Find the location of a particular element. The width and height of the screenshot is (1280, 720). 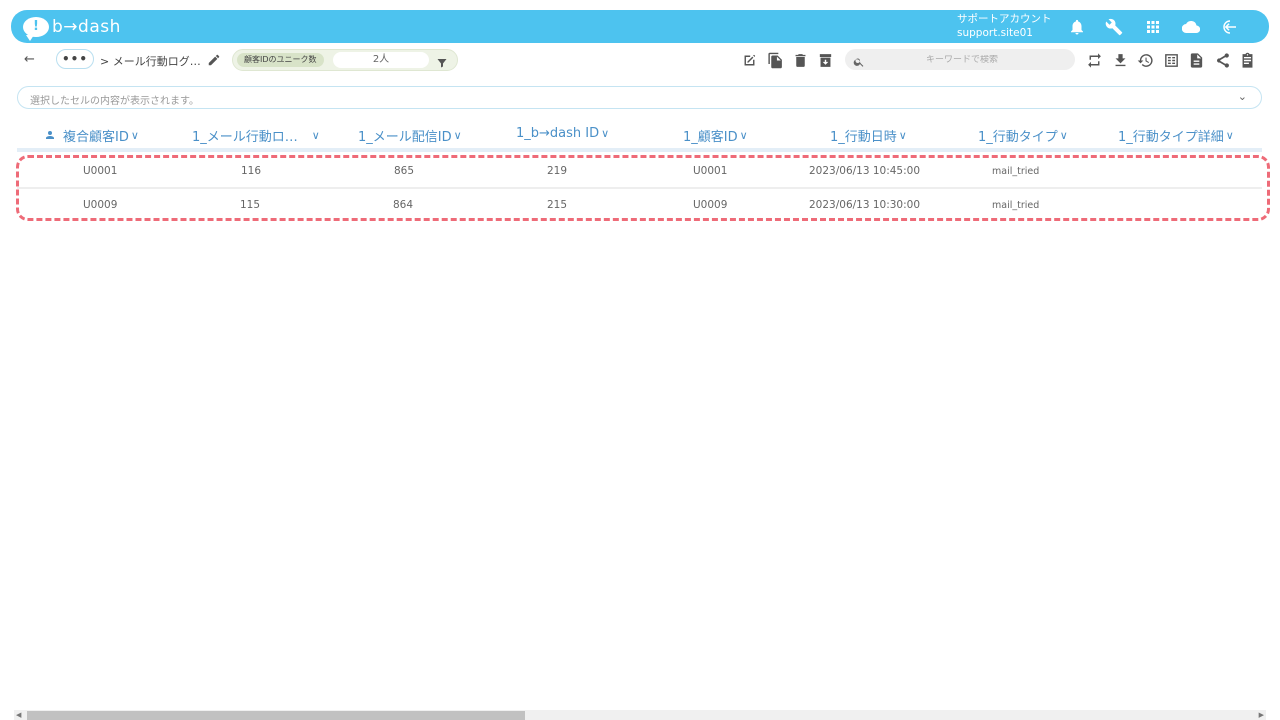

logo-mark: ! is located at coordinates (36, 26).